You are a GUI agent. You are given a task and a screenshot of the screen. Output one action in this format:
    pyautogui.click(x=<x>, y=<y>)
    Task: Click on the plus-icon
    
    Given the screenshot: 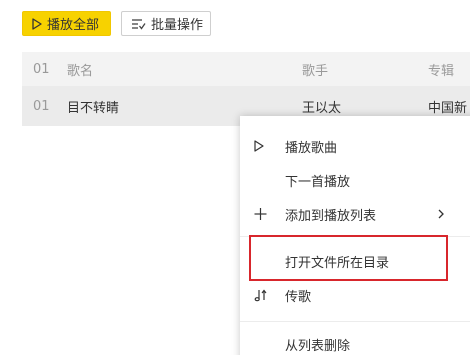 What is the action you would take?
    pyautogui.click(x=260, y=214)
    